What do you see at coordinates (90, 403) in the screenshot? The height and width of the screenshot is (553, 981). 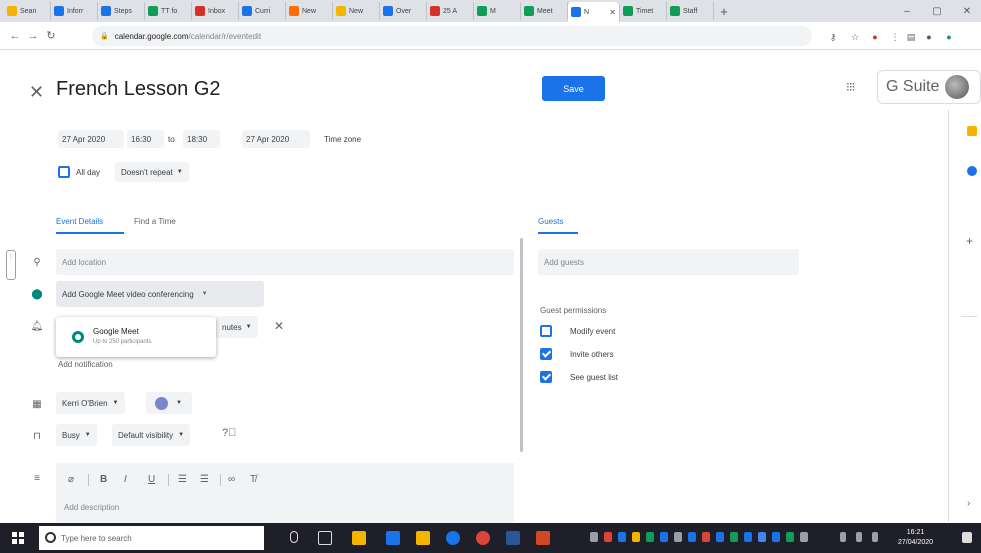 I see `calendar-owner-dropdown: Kerri O'Brien ▼` at bounding box center [90, 403].